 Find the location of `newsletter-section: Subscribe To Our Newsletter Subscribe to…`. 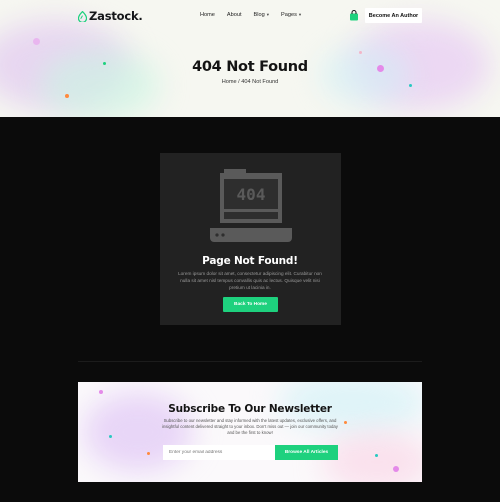

newsletter-section: Subscribe To Our Newsletter Subscribe to… is located at coordinates (250, 432).